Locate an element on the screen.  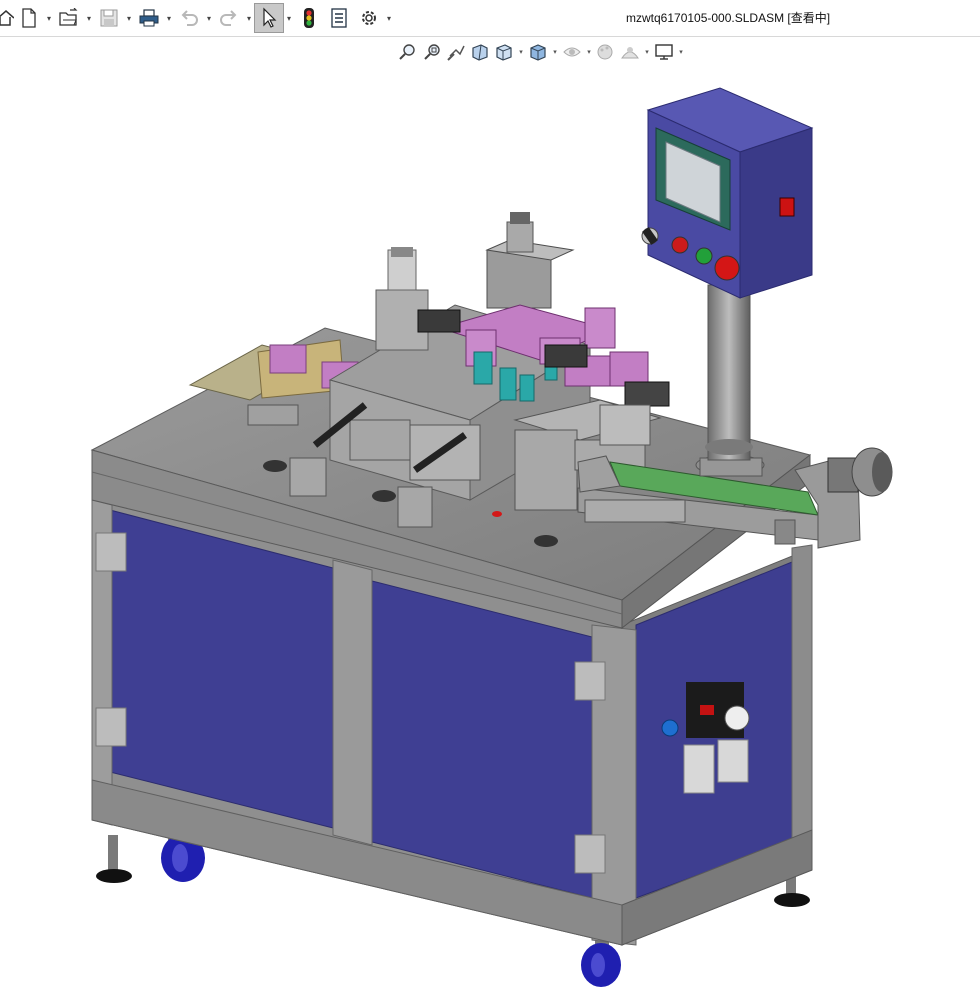
control-box is located at coordinates (727, 193).